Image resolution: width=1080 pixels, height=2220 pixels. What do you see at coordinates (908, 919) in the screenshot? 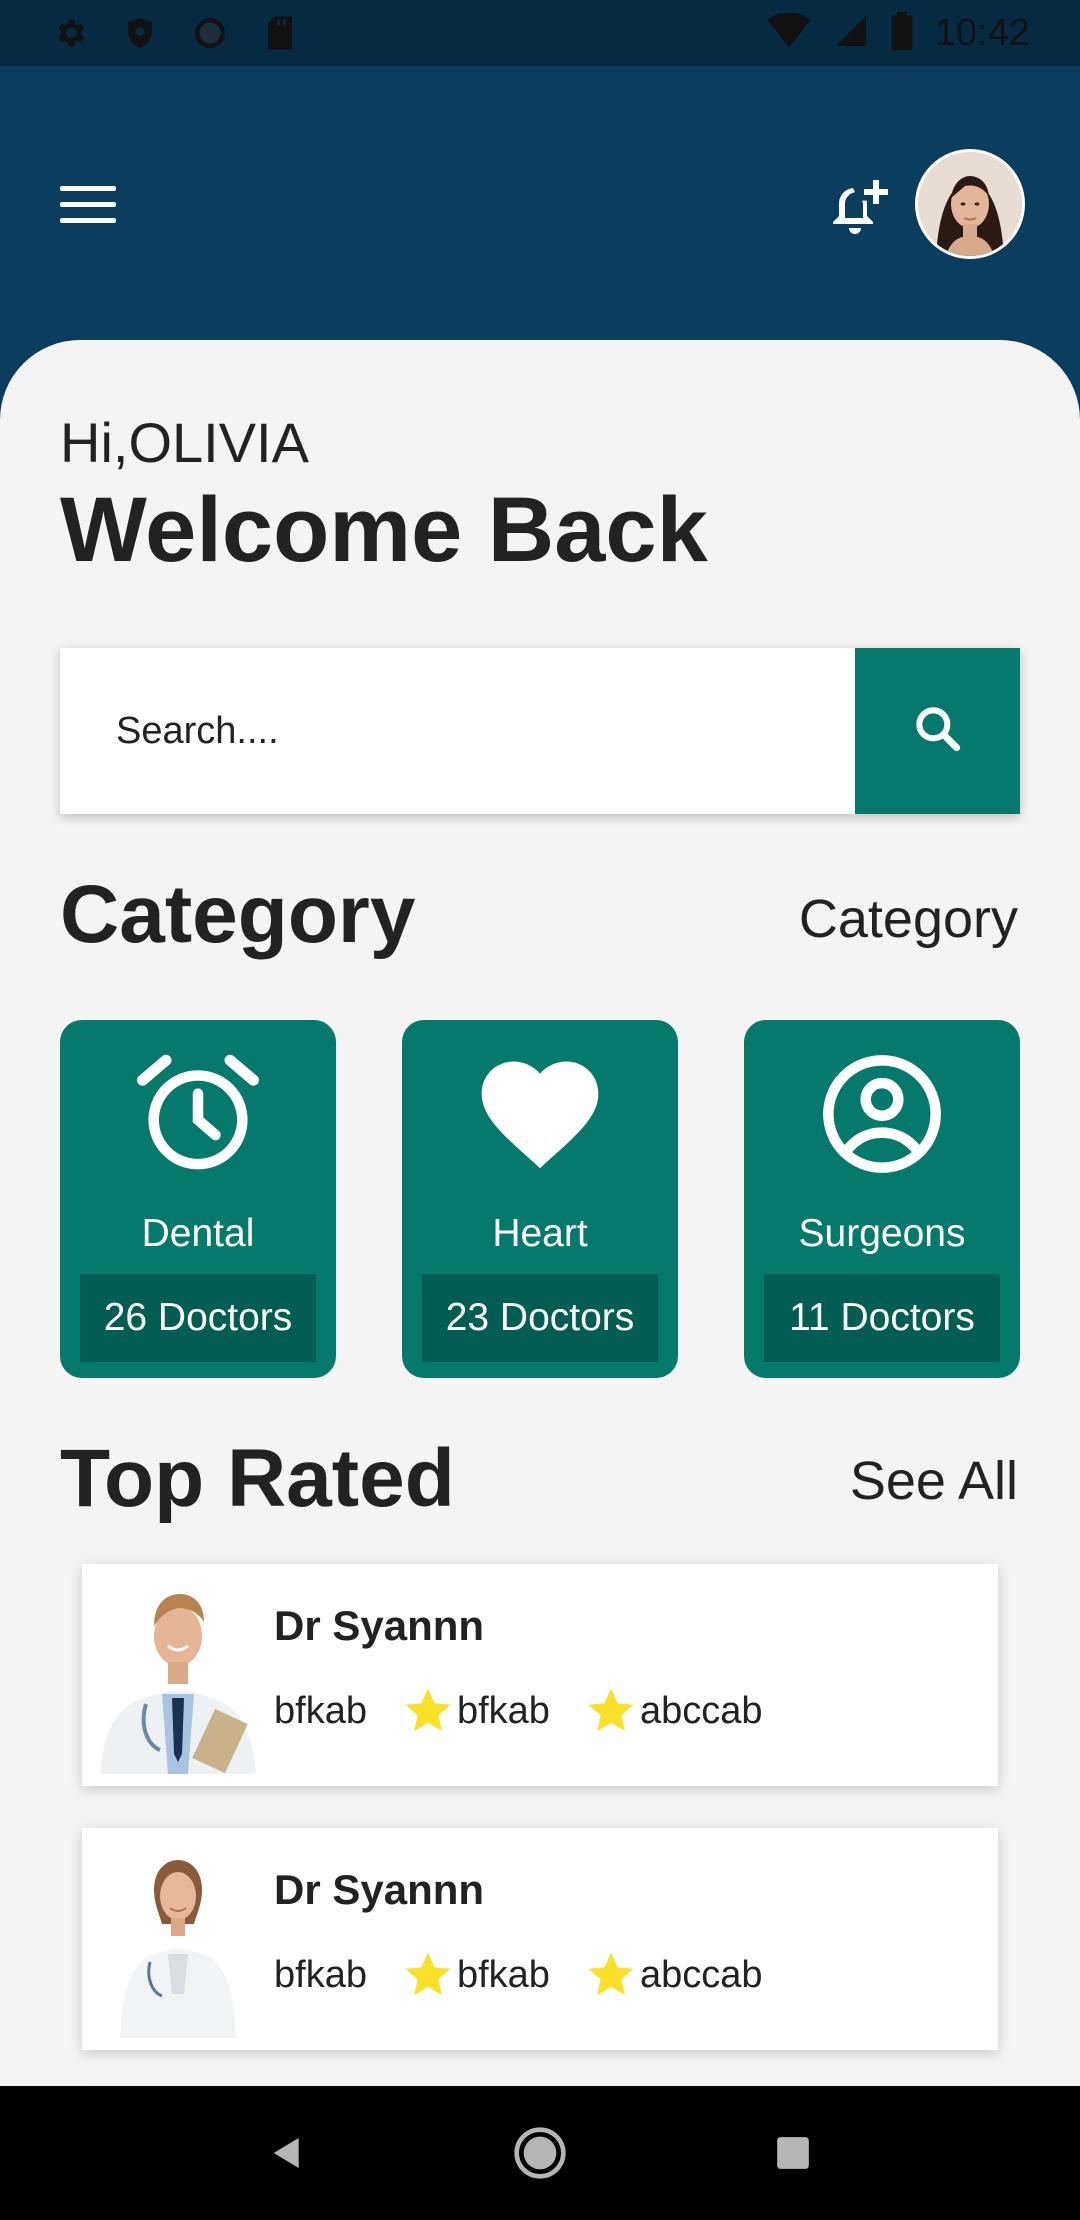
I see `category-link: Category` at bounding box center [908, 919].